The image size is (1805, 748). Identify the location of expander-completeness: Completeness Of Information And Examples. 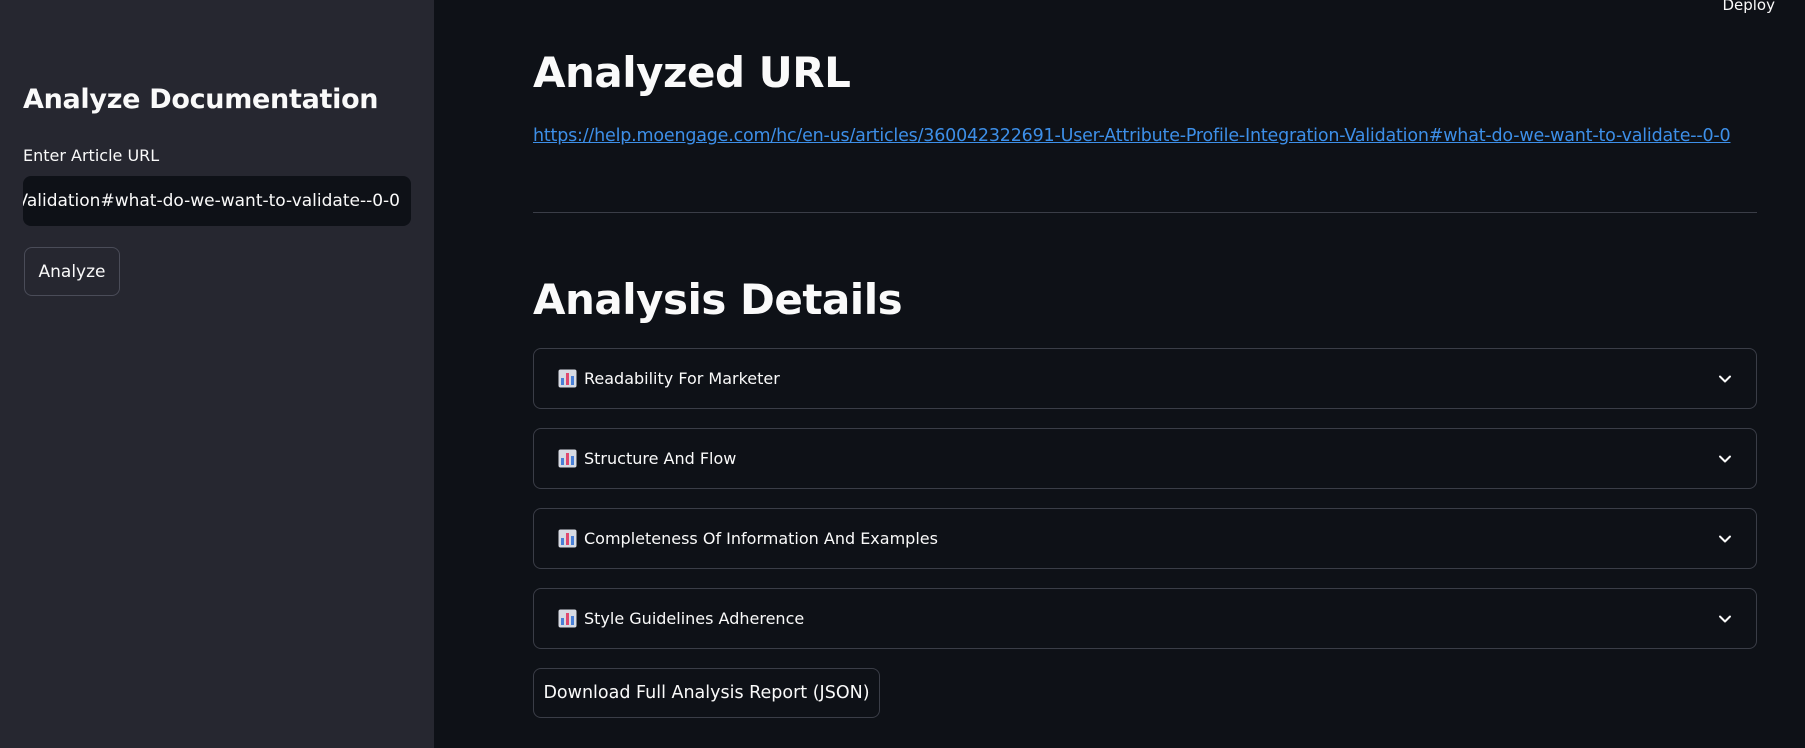
(1145, 538).